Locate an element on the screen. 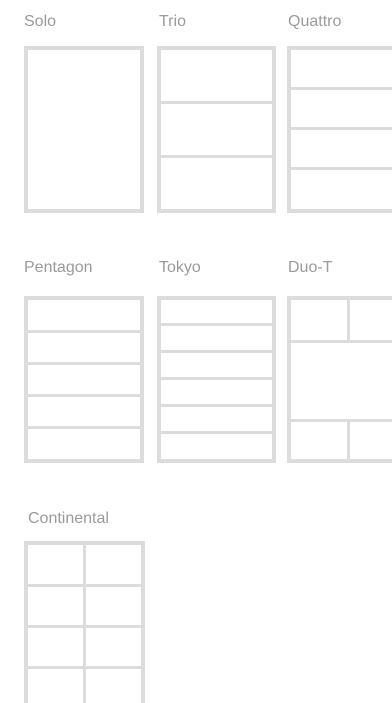  layout-tile-solo is located at coordinates (84, 129).